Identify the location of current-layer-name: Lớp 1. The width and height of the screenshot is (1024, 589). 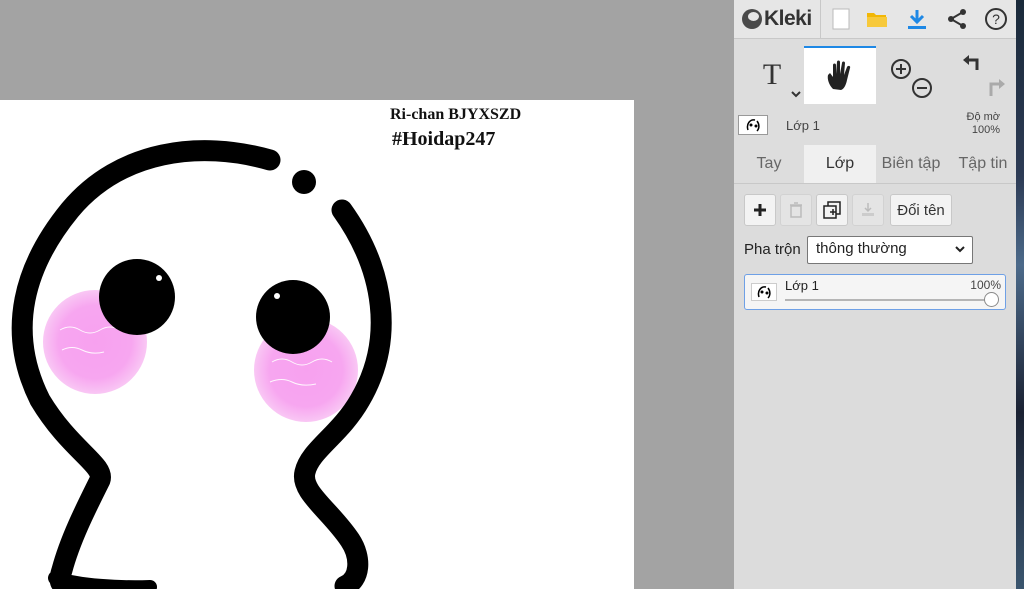
(803, 125).